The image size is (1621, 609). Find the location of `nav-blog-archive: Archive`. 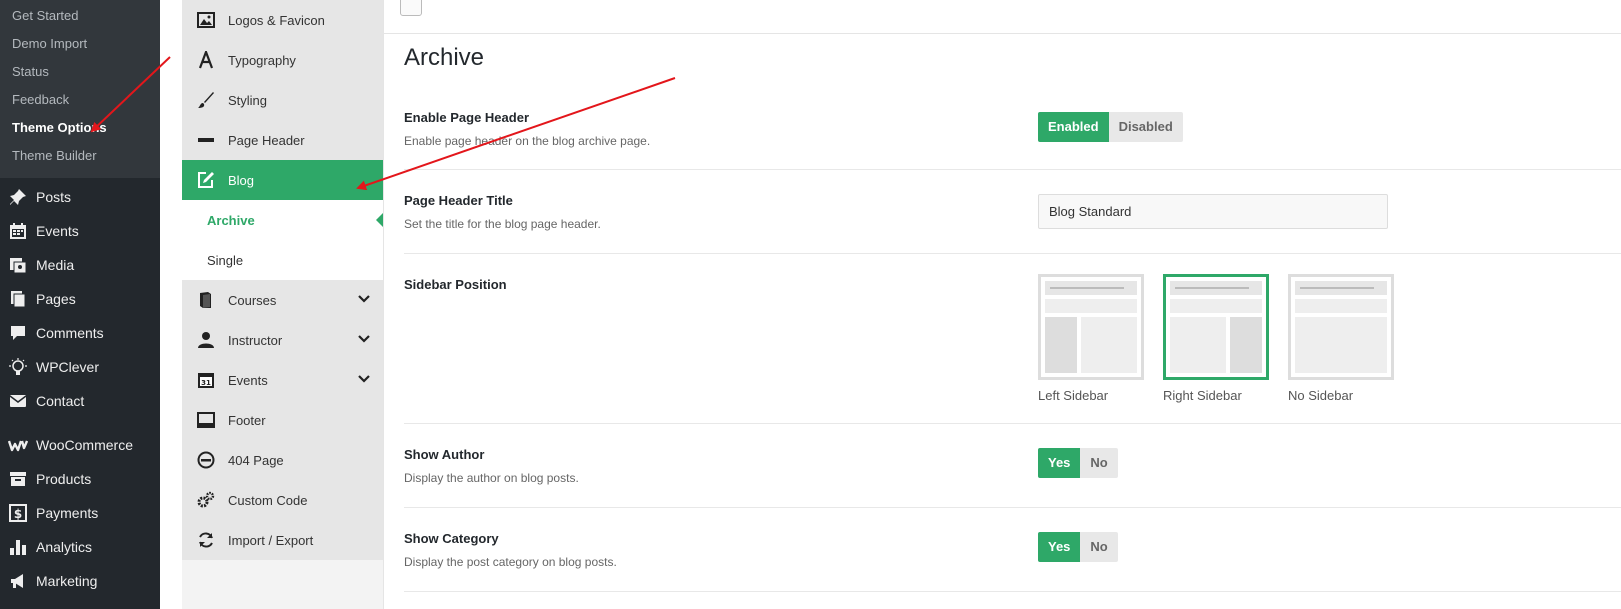

nav-blog-archive: Archive is located at coordinates (282, 220).